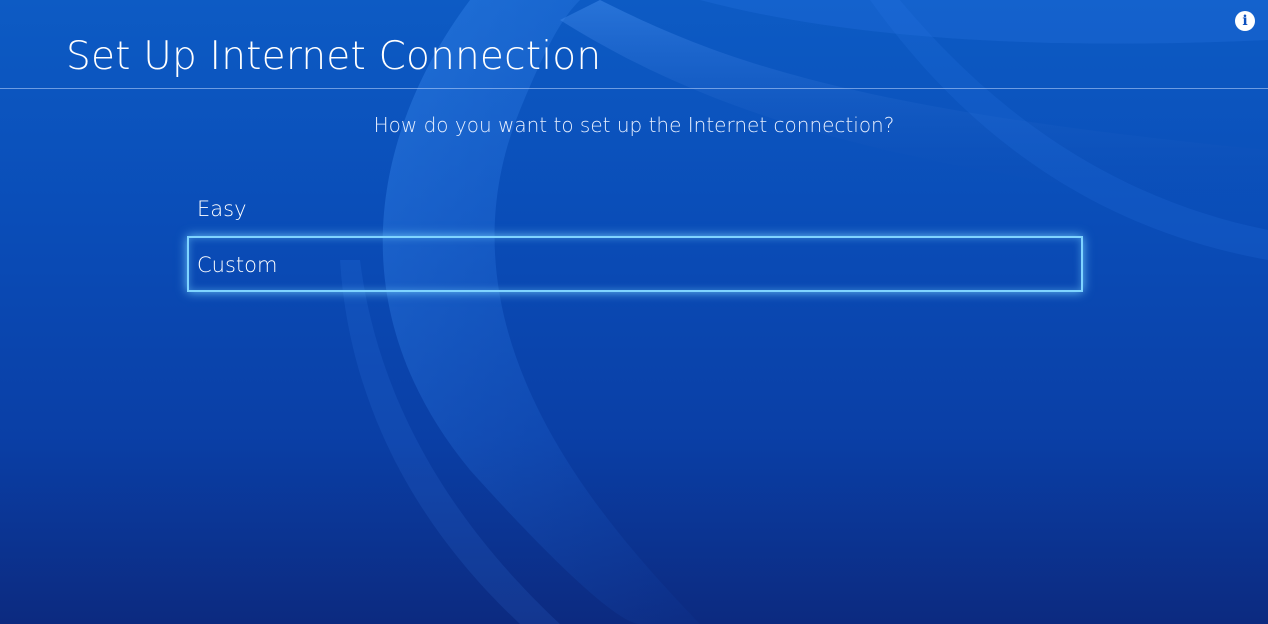 The width and height of the screenshot is (1268, 624). What do you see at coordinates (1245, 21) in the screenshot?
I see `info-icon: i` at bounding box center [1245, 21].